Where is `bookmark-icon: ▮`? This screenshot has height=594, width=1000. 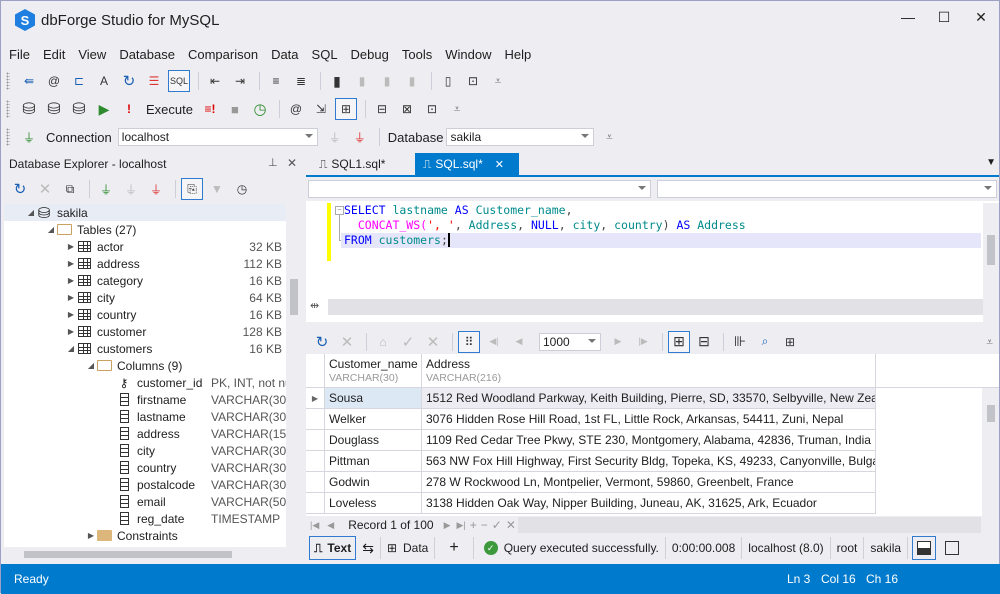 bookmark-icon: ▮ is located at coordinates (337, 81).